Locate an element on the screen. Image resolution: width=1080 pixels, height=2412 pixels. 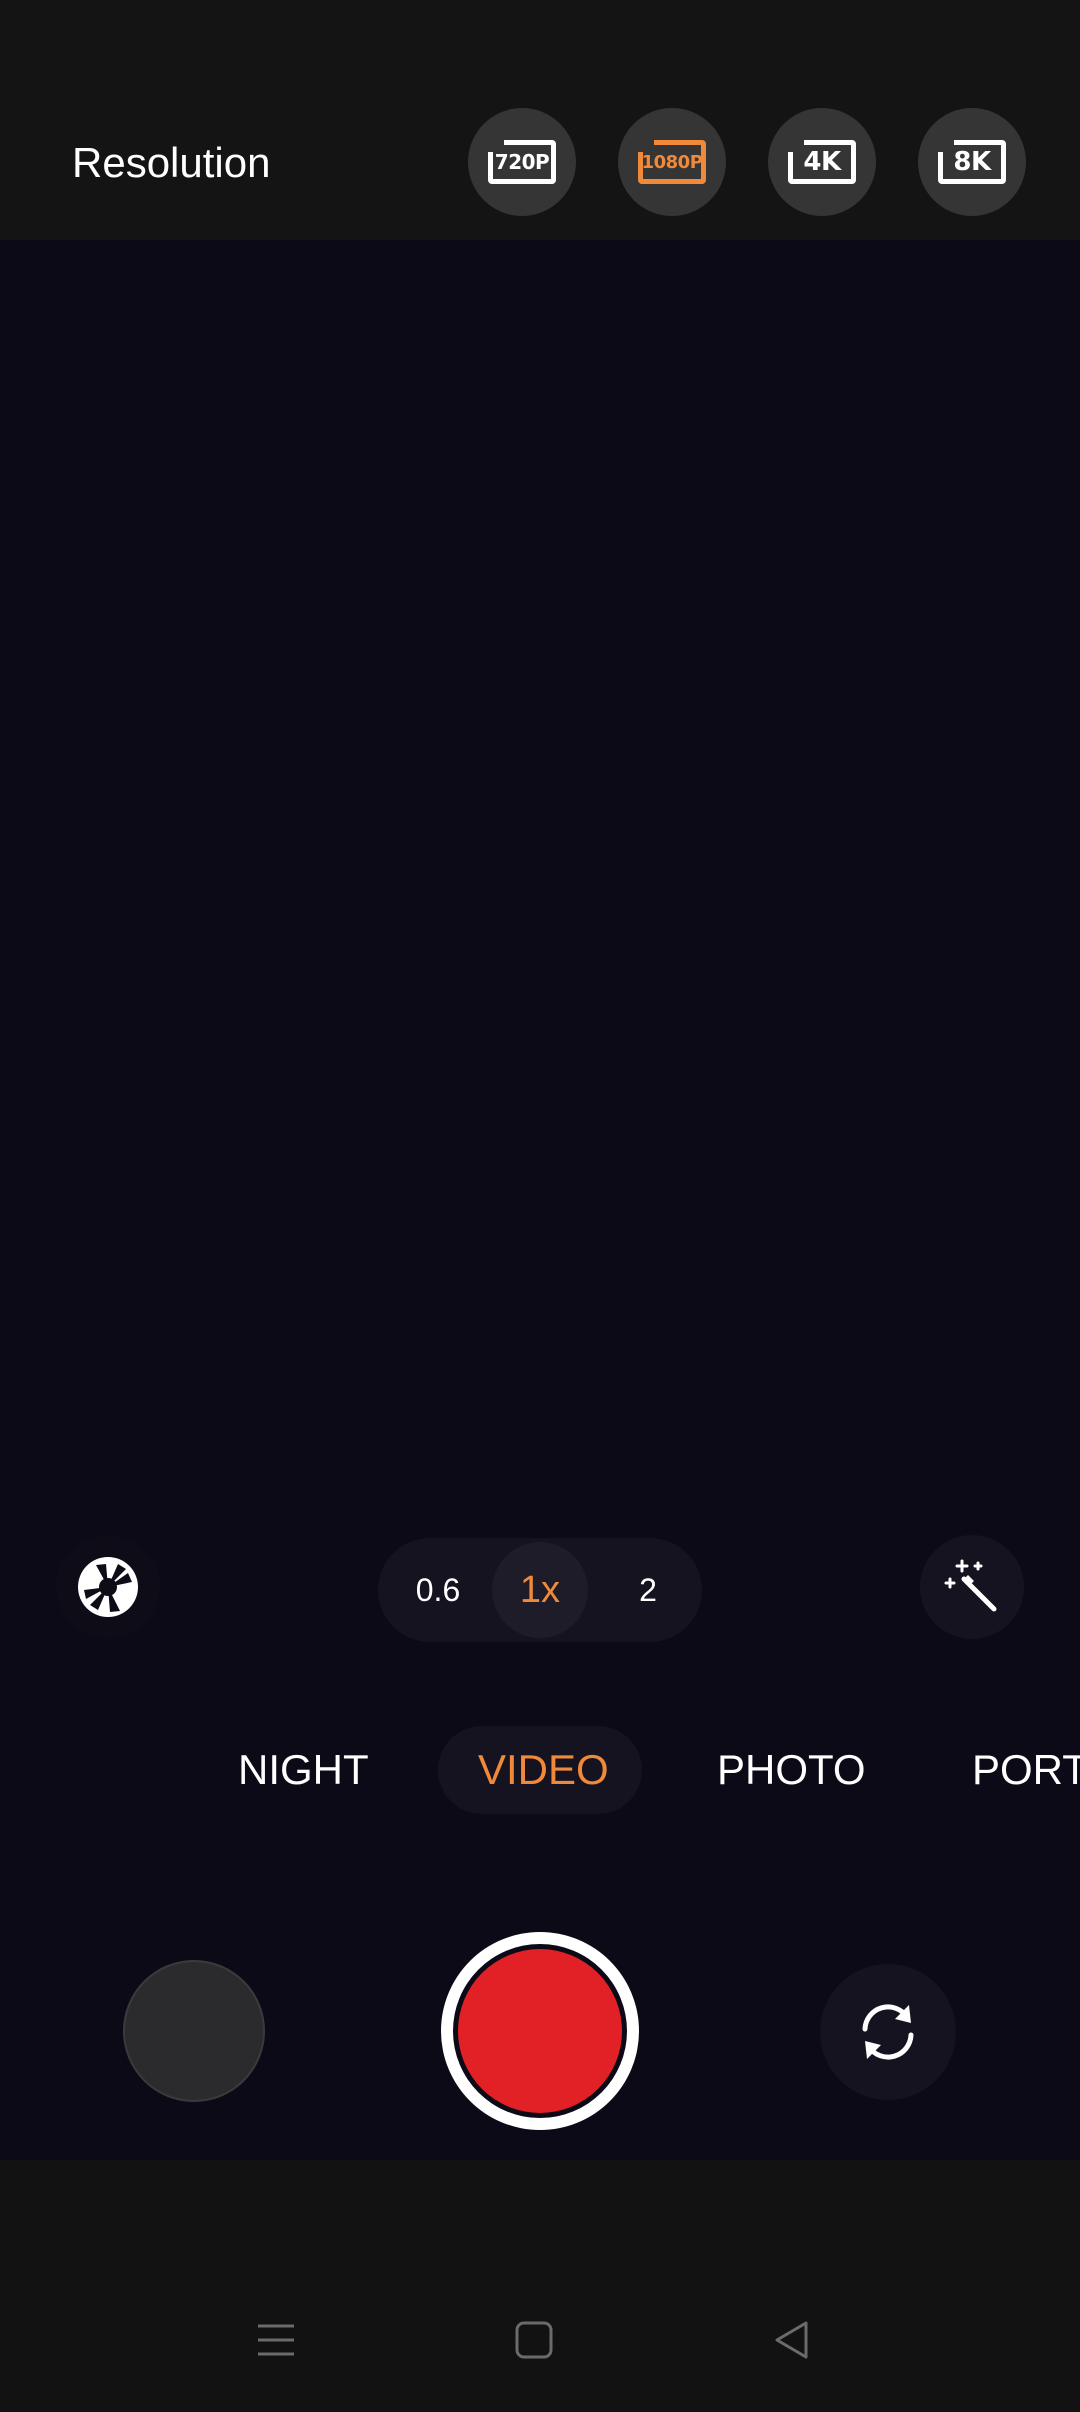
mode-night: NIGHT is located at coordinates (303, 1770).